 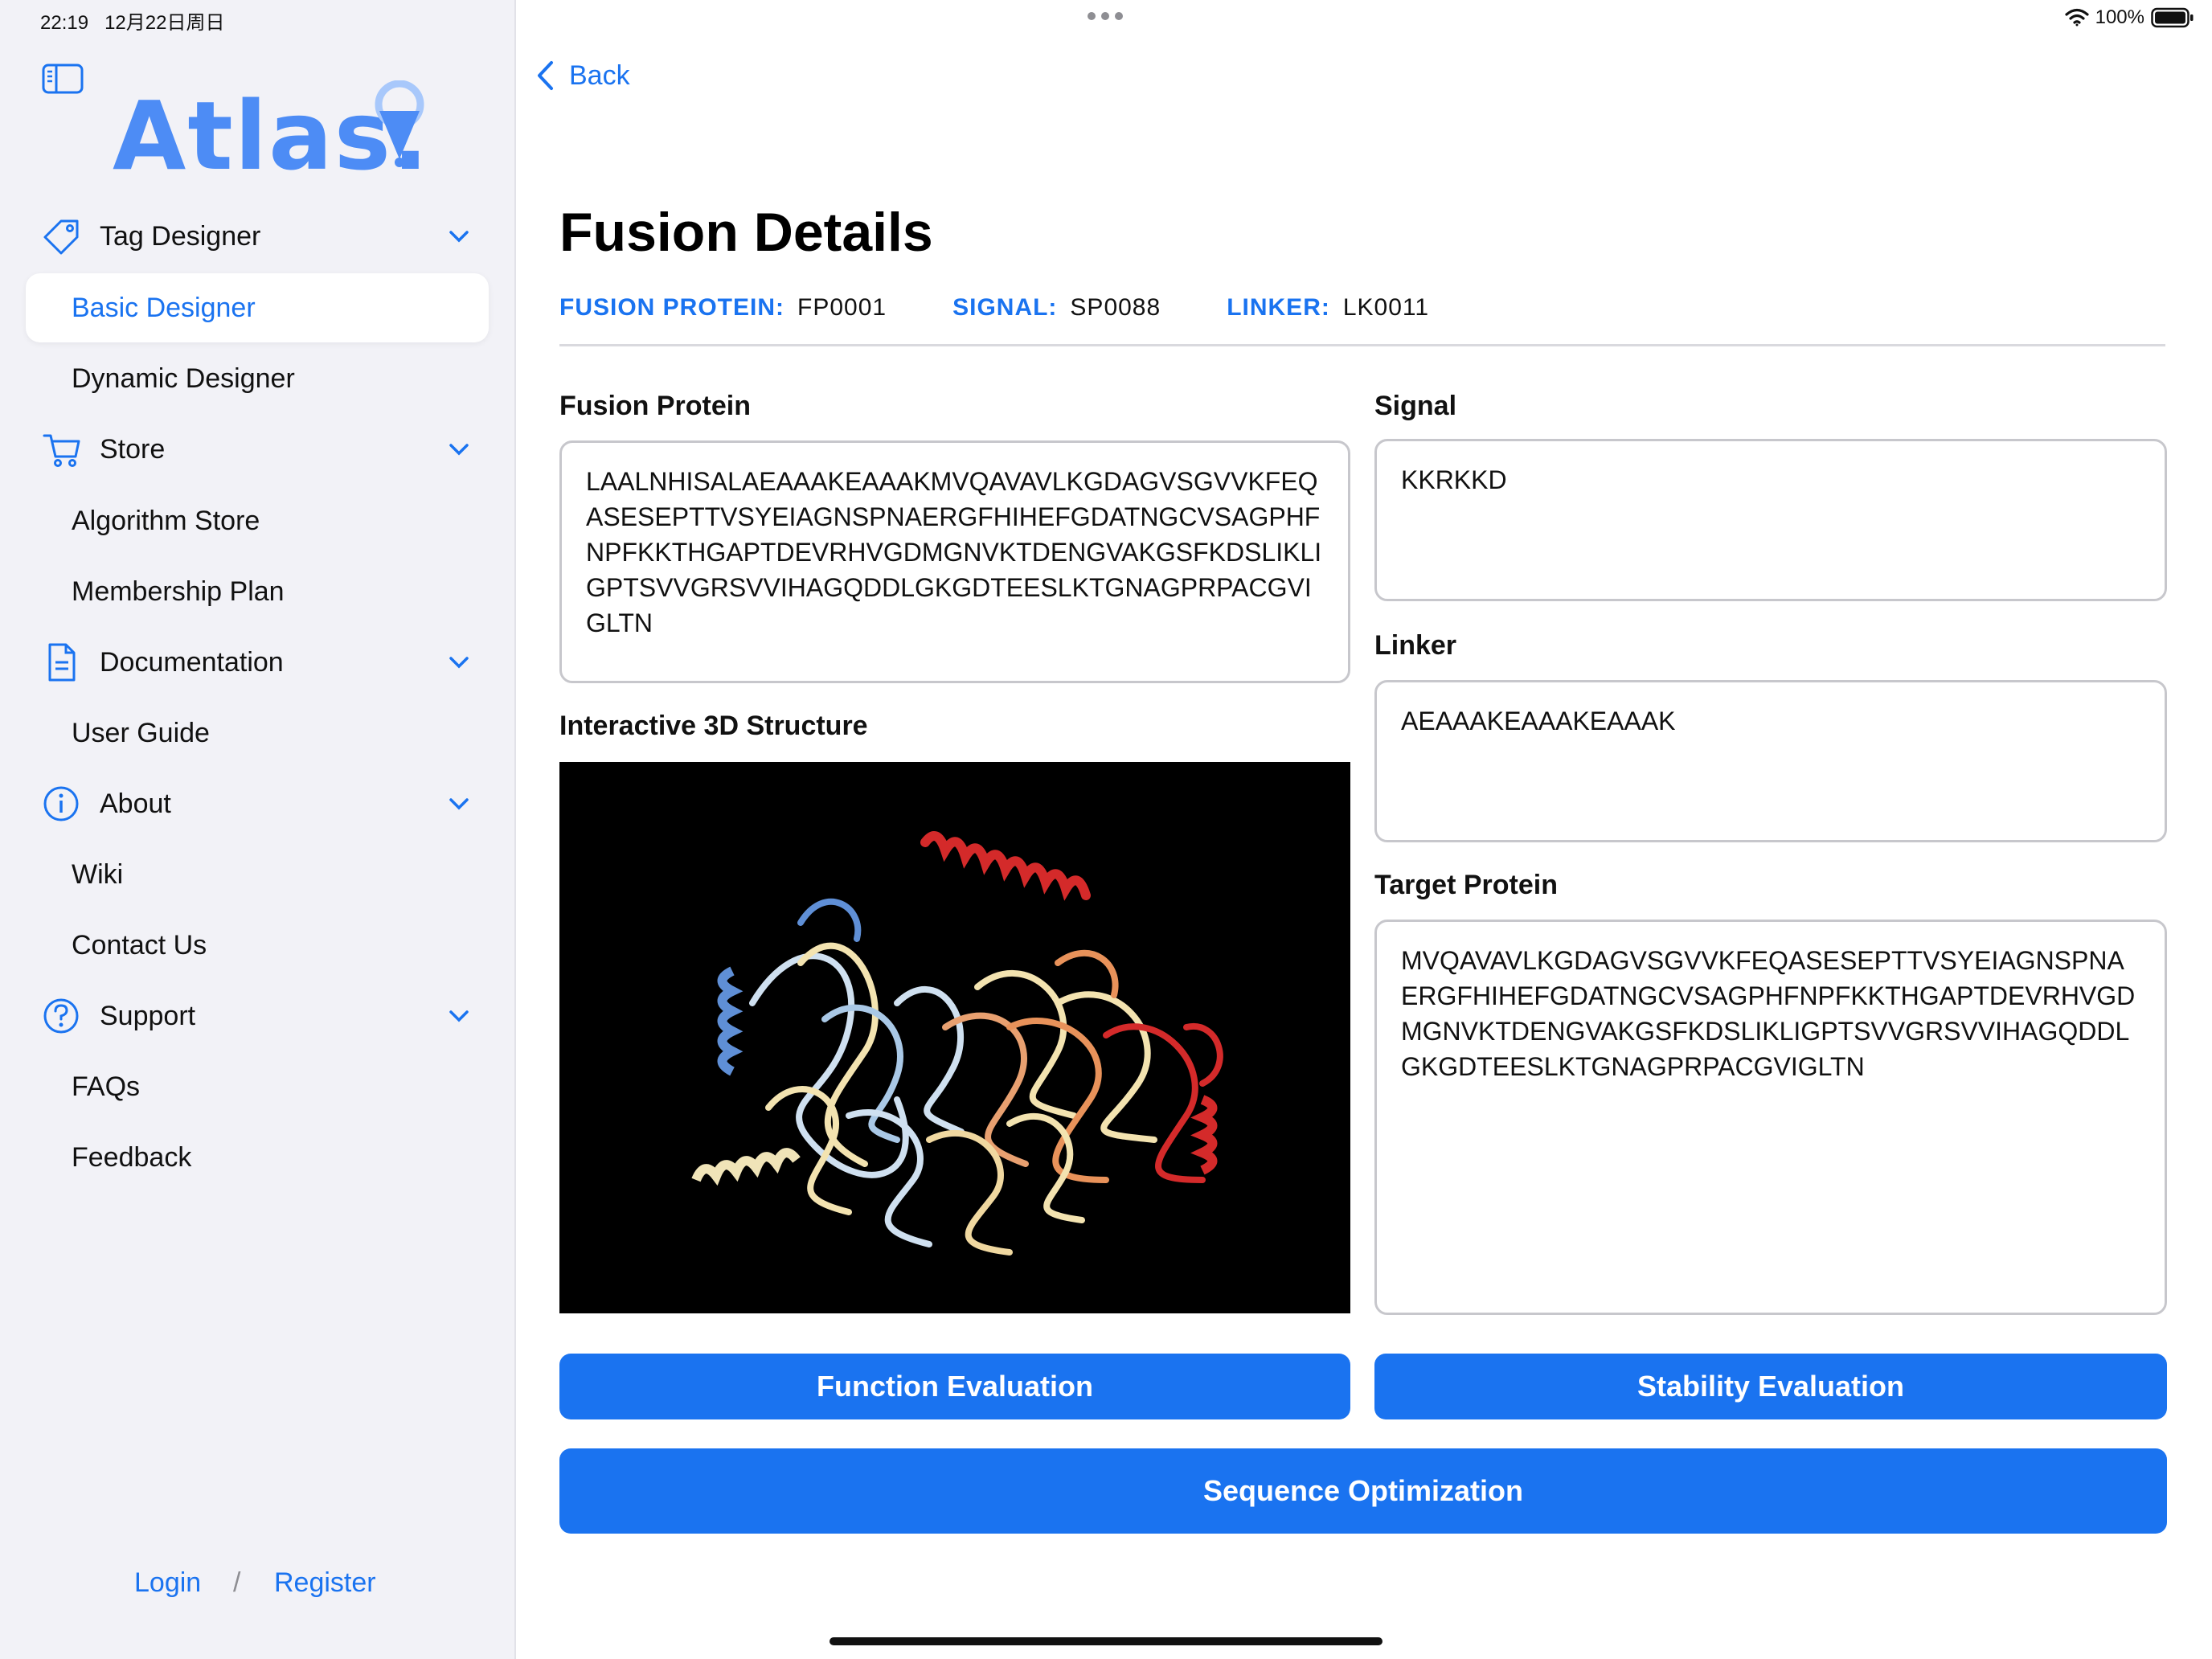 I want to click on status-time: 22:19 12月22日周日, so click(x=132, y=20).